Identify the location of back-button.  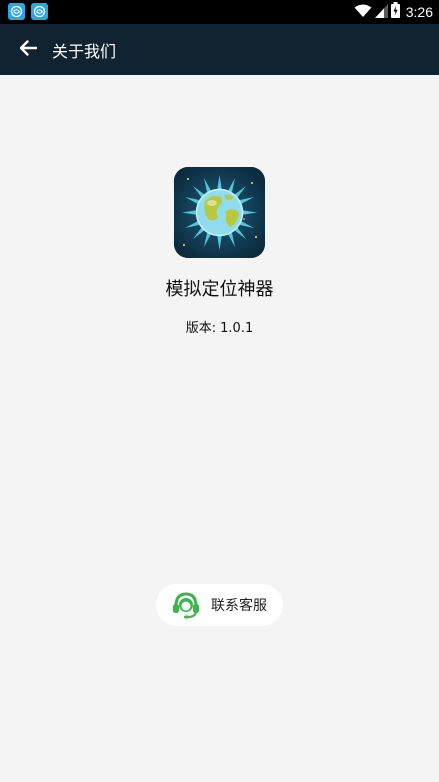
(28, 50).